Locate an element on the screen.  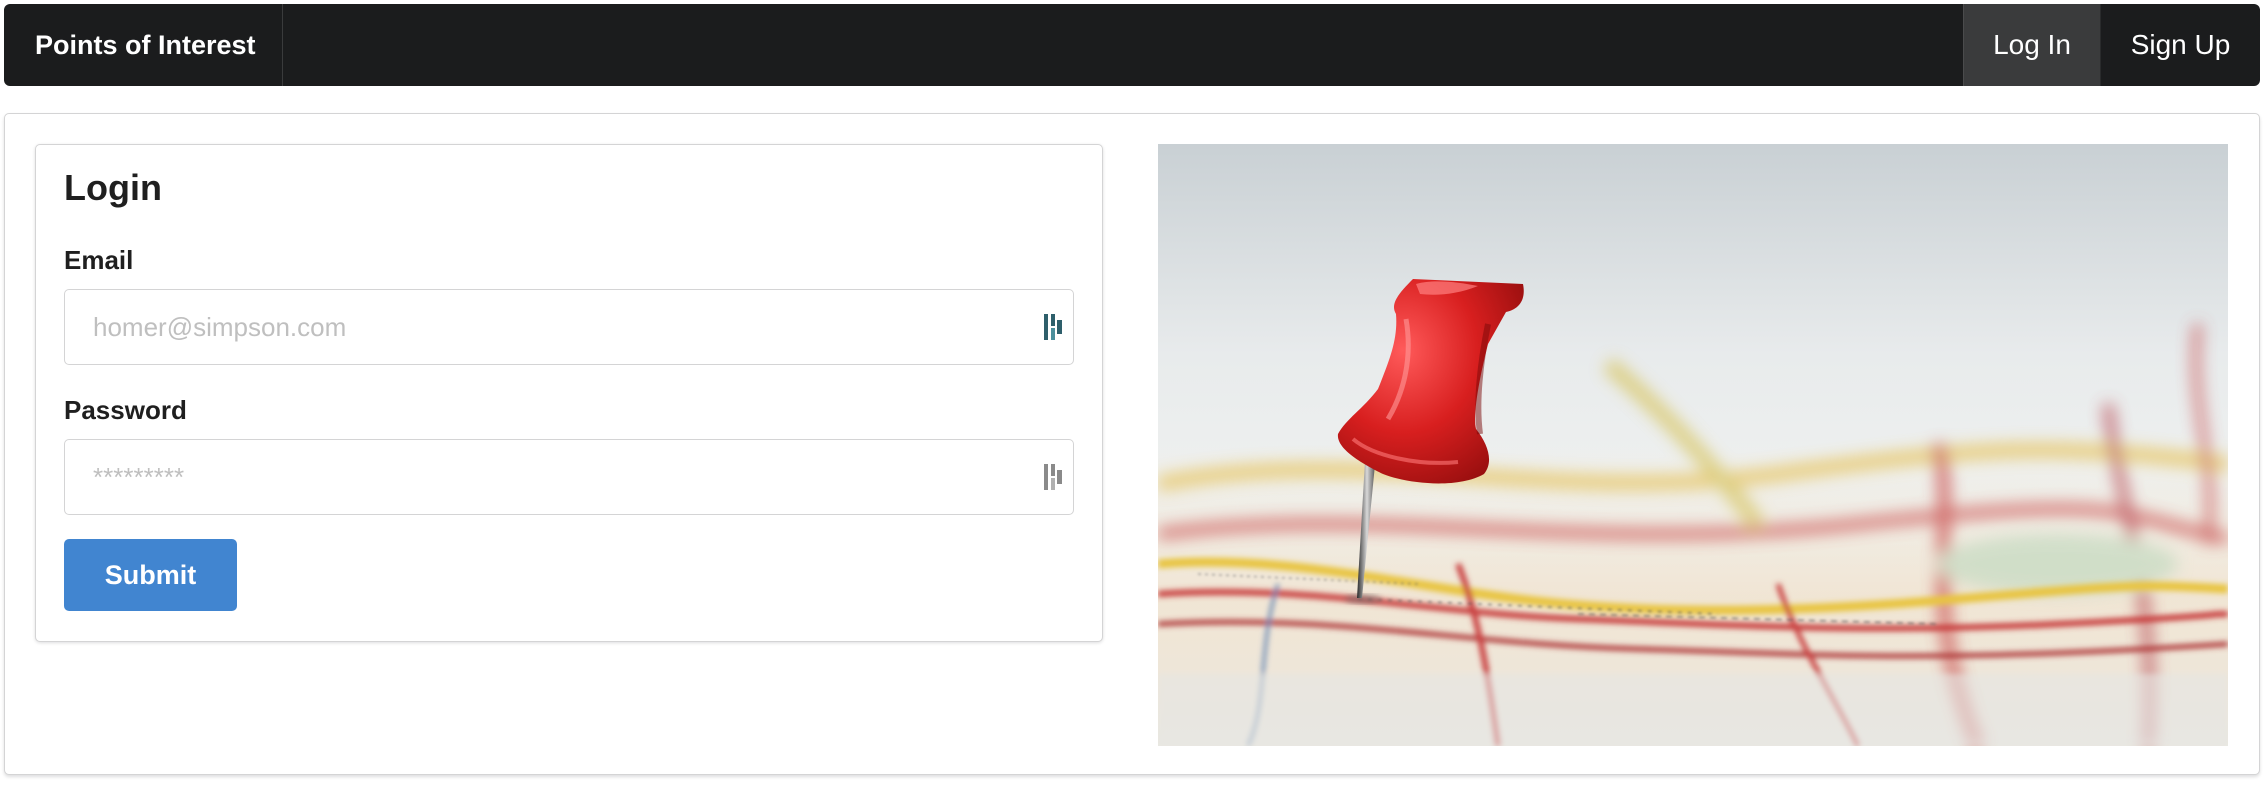
login-title: Login is located at coordinates (113, 187).